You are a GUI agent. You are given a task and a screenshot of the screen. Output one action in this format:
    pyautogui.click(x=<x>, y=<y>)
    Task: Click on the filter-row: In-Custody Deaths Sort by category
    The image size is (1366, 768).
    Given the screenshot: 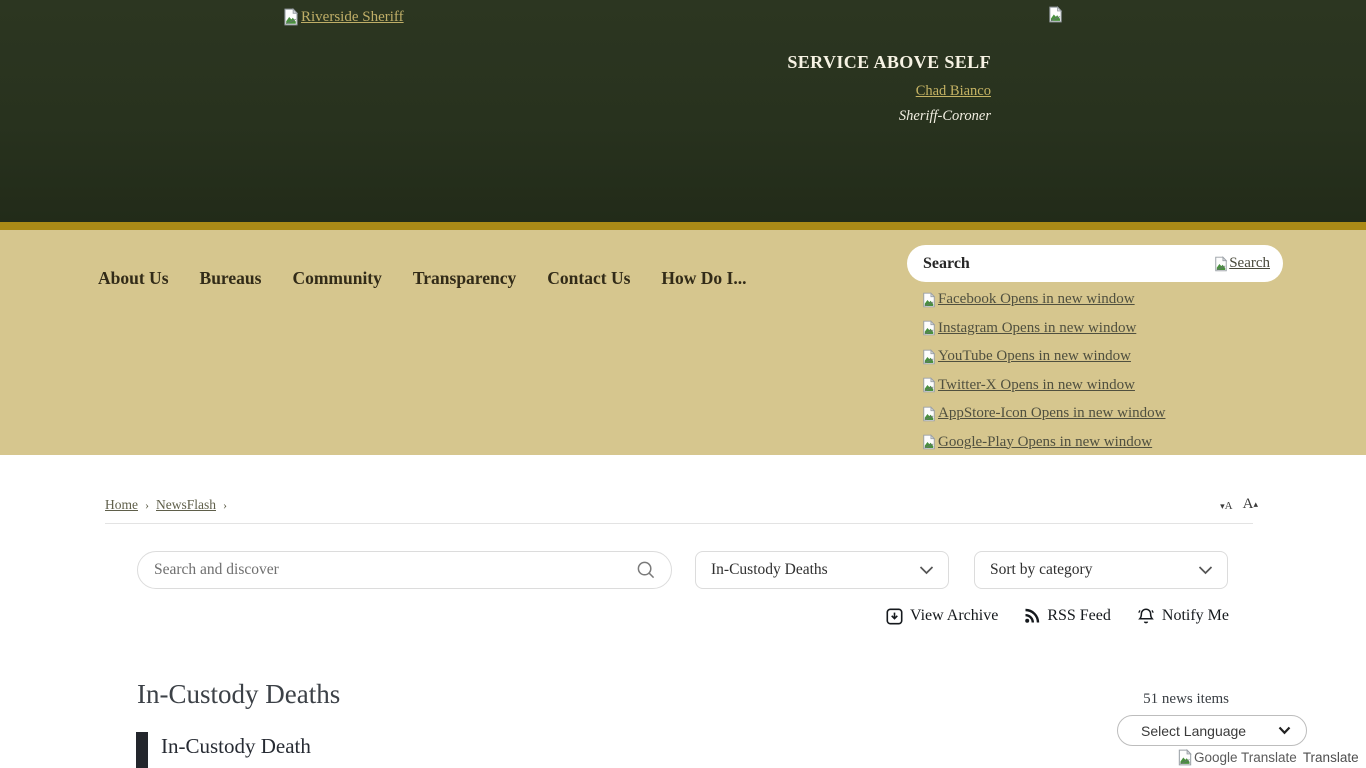 What is the action you would take?
    pyautogui.click(x=751, y=570)
    